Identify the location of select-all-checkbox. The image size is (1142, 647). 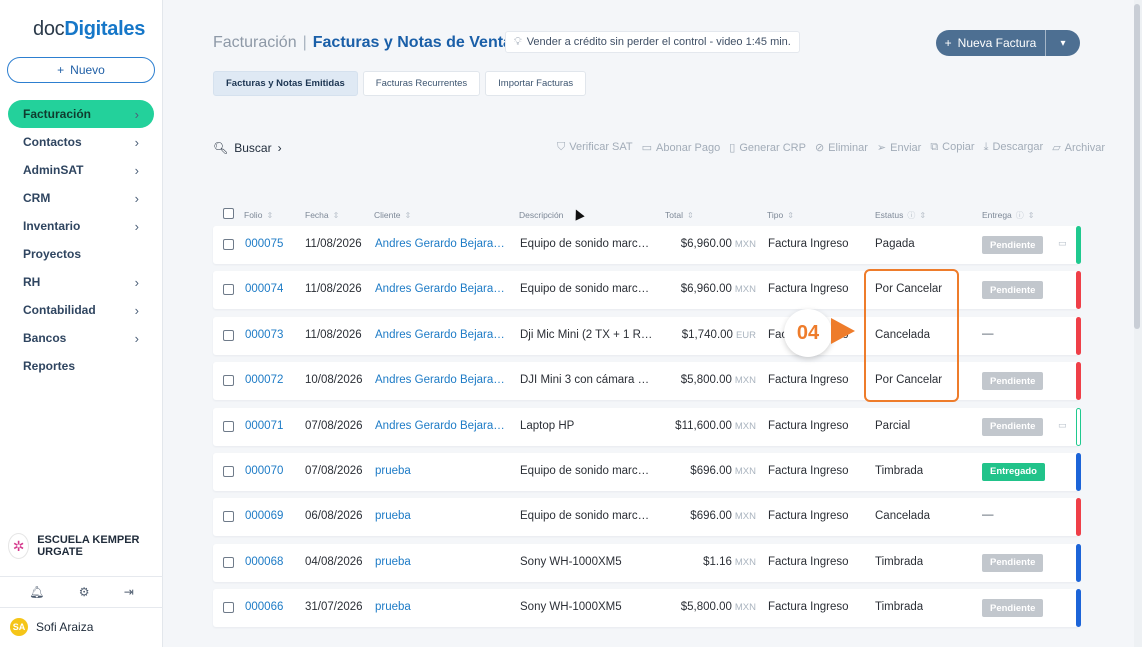
(228, 213).